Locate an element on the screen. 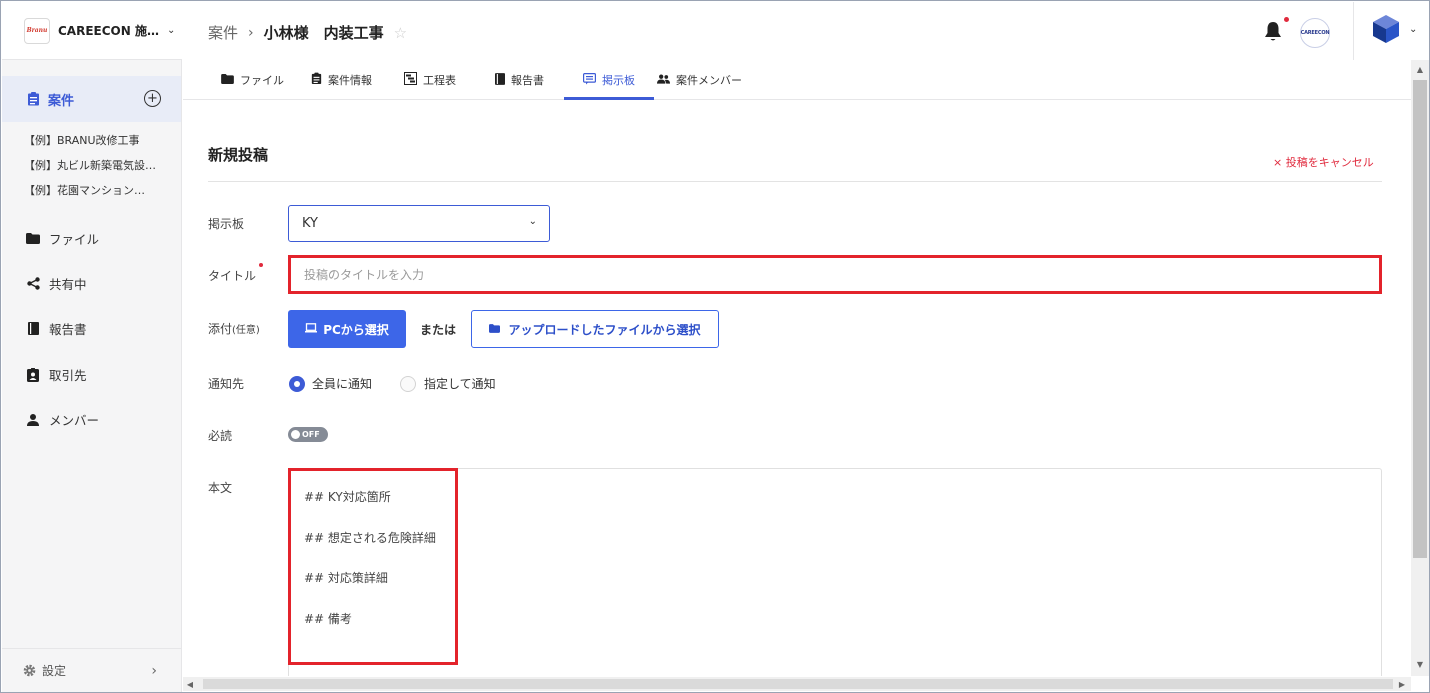 Image resolution: width=1430 pixels, height=693 pixels. notify-all-radio is located at coordinates (297, 384).